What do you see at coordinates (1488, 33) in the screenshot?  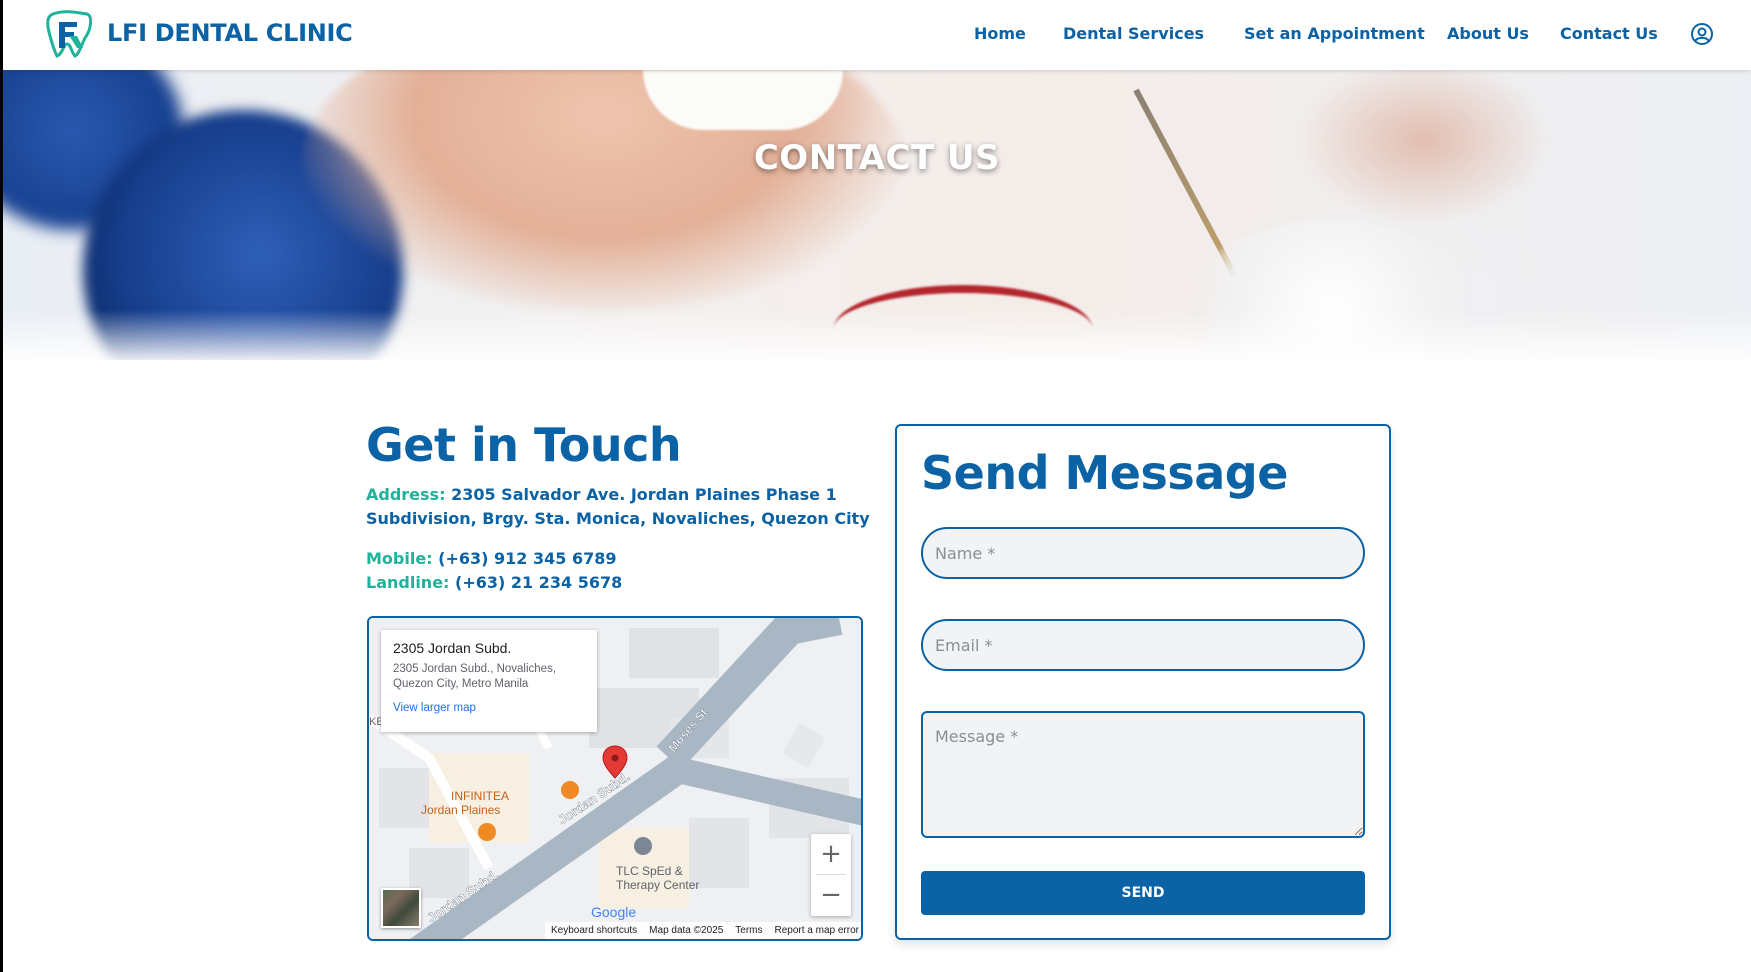 I see `nav-about-us: About Us` at bounding box center [1488, 33].